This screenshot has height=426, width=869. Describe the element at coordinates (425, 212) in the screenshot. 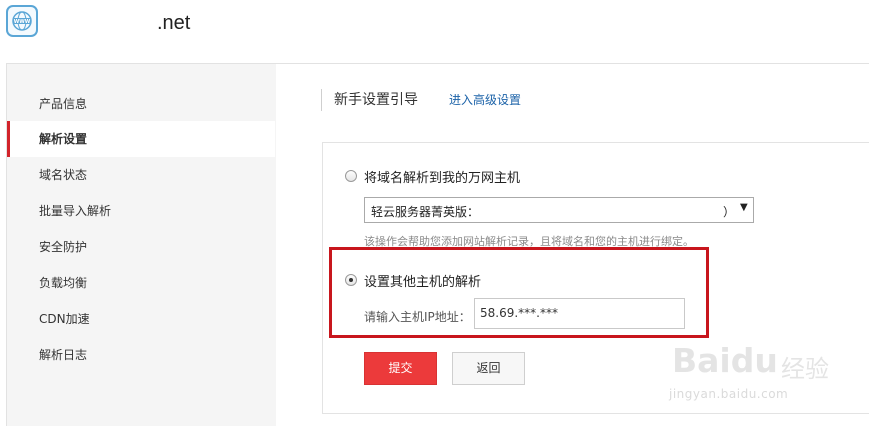

I see `host-select-value: 轻云服务器菁英版：` at that location.